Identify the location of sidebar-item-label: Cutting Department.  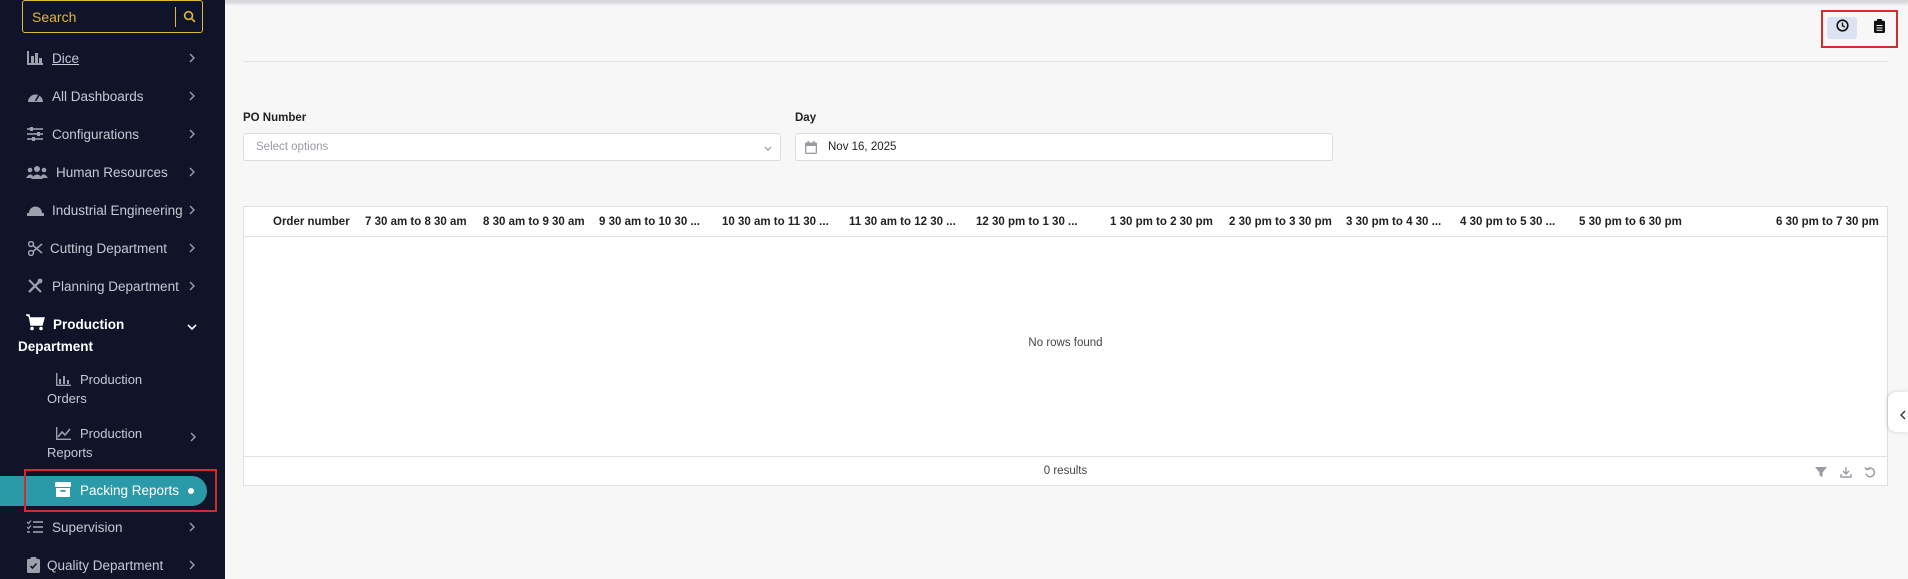
(109, 248).